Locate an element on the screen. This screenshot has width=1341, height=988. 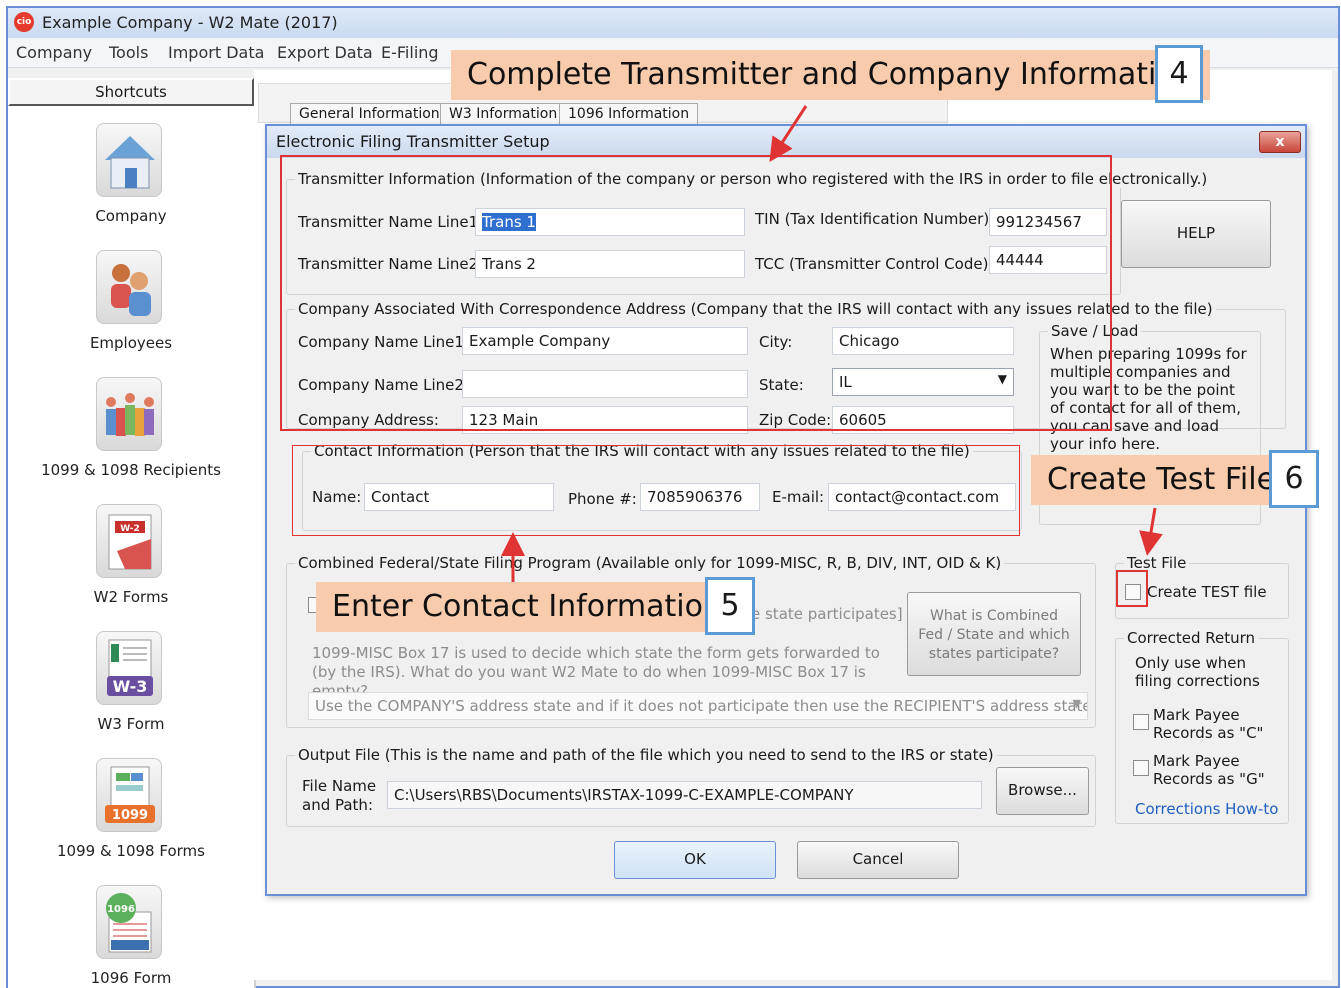
shortcut-label: 1096 Form is located at coordinates (131, 978).